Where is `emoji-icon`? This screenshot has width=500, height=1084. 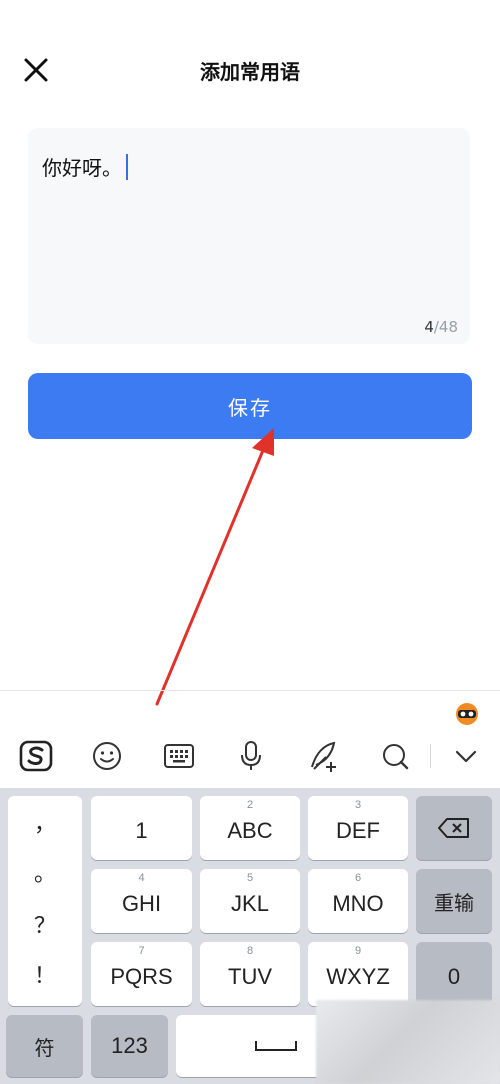
emoji-icon is located at coordinates (107, 756).